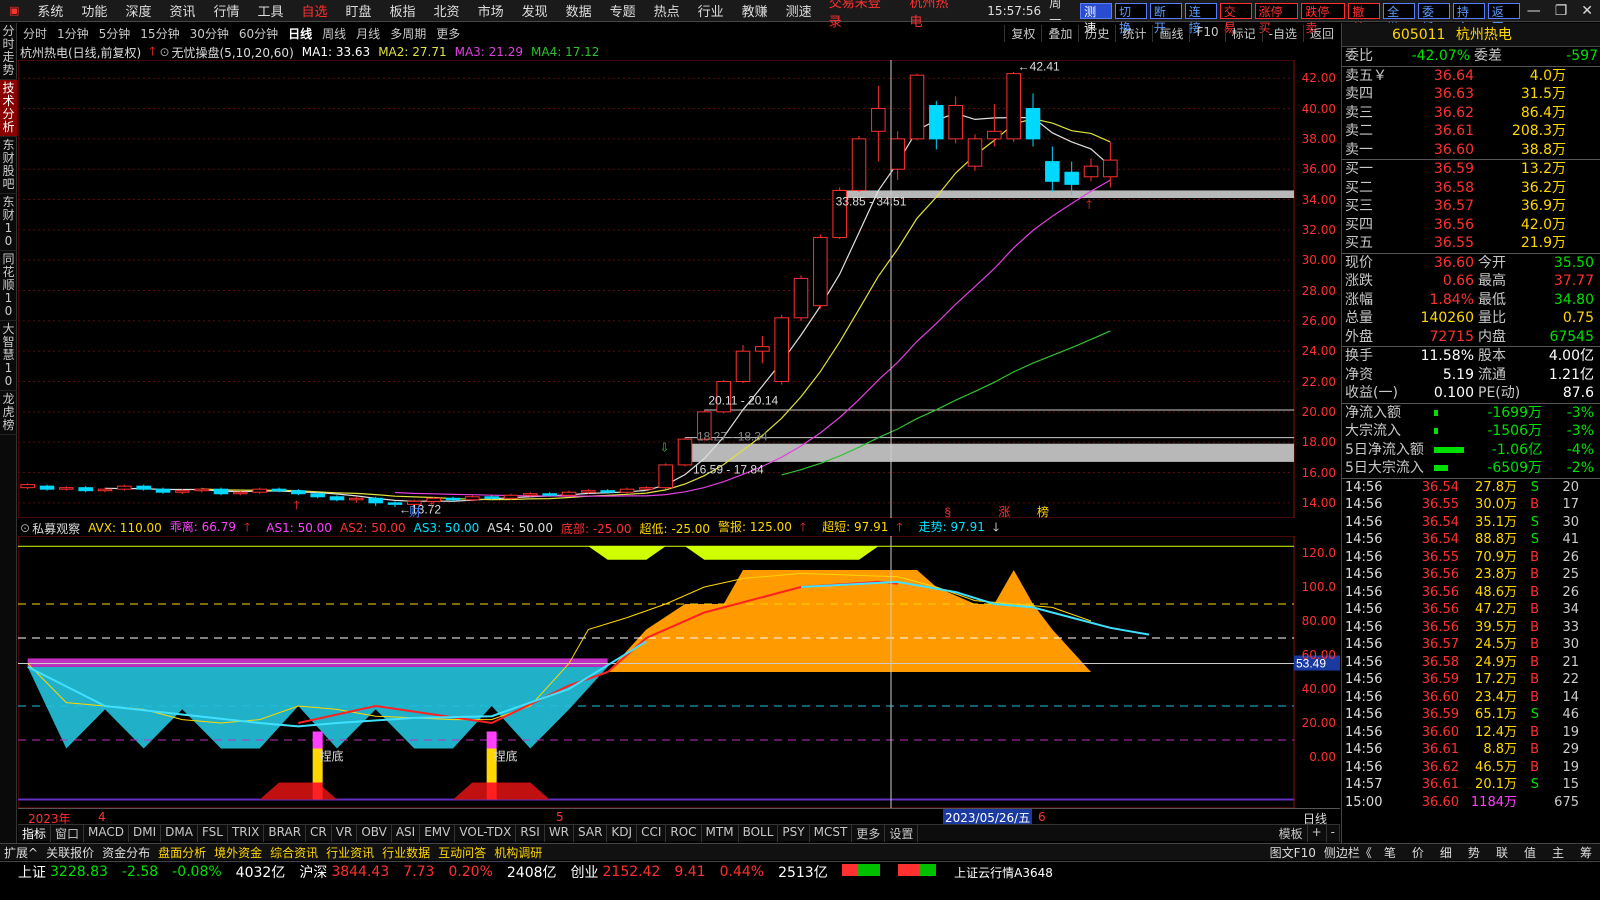 The image size is (1600, 900). I want to click on menu2-item-6: 专题, so click(623, 10).